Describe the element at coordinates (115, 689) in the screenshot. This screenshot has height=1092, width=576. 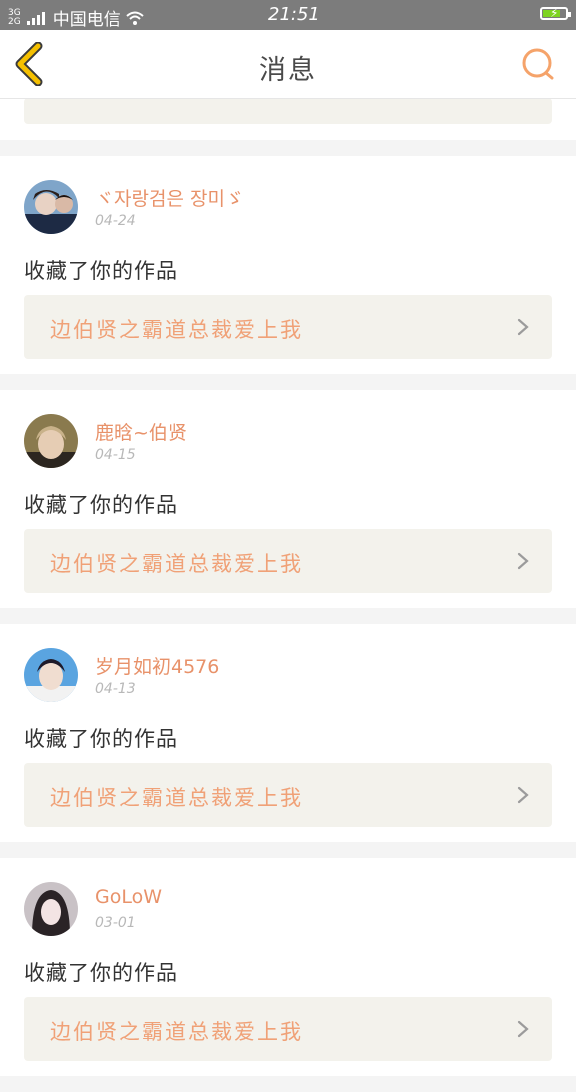
I see `message-date: 04-13` at that location.